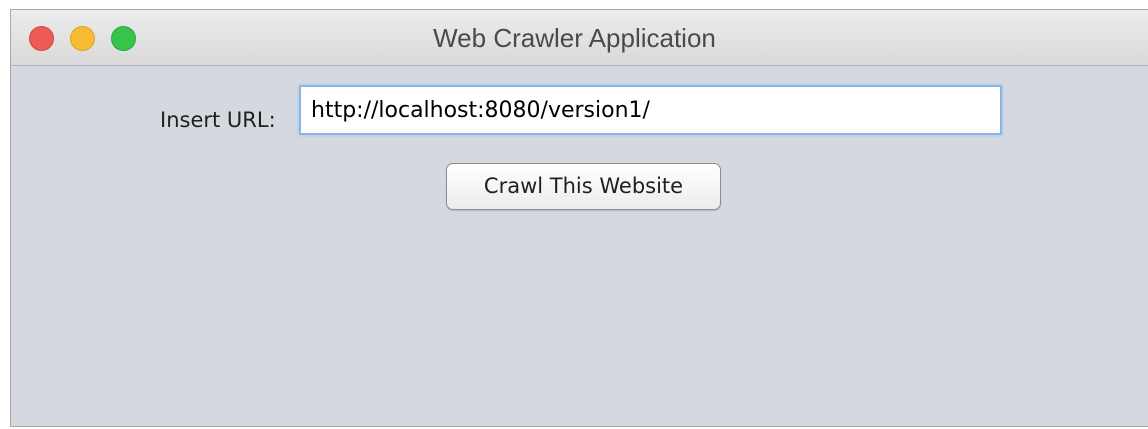 The width and height of the screenshot is (1148, 429). I want to click on window-title: Web Crawler Application, so click(574, 38).